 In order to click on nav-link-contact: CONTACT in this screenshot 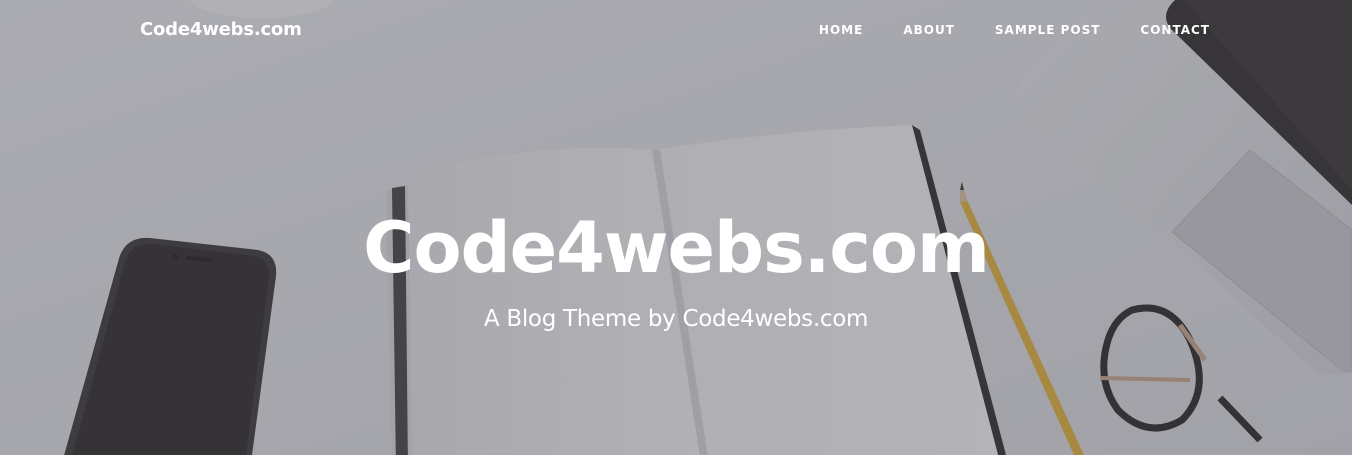, I will do `click(1175, 30)`.